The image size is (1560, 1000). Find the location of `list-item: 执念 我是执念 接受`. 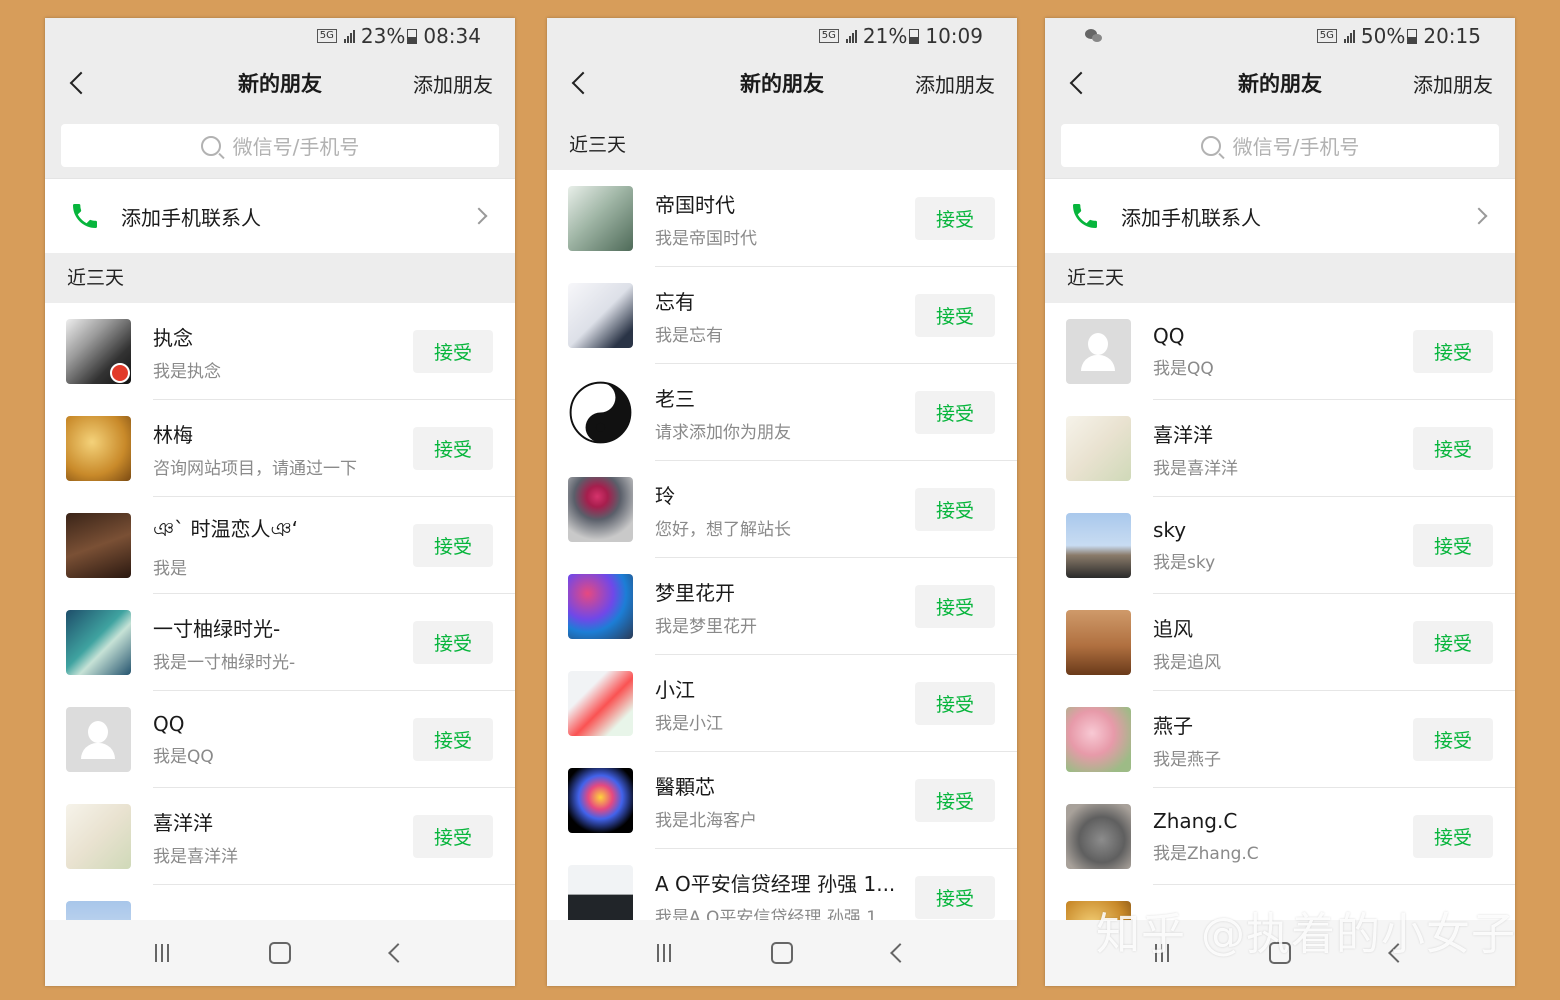

list-item: 执念 我是执念 接受 is located at coordinates (280, 351).